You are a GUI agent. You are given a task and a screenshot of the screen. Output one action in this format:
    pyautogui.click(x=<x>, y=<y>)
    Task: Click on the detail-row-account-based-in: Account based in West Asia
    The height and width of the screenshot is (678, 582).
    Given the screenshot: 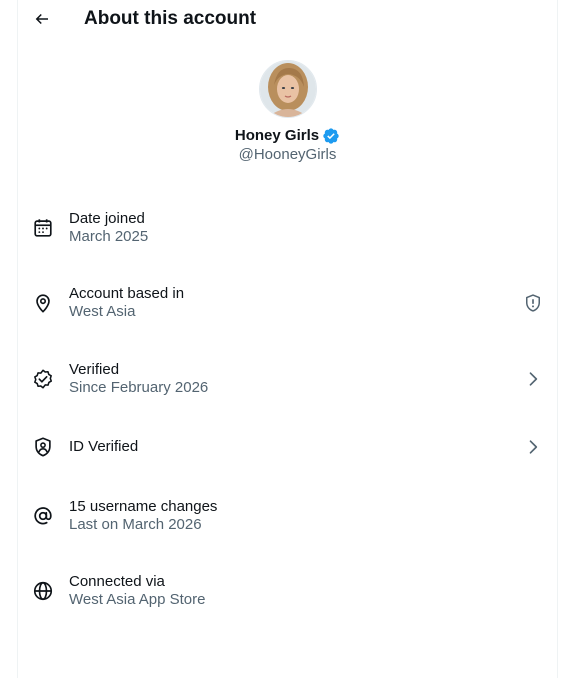 What is the action you would take?
    pyautogui.click(x=287, y=310)
    